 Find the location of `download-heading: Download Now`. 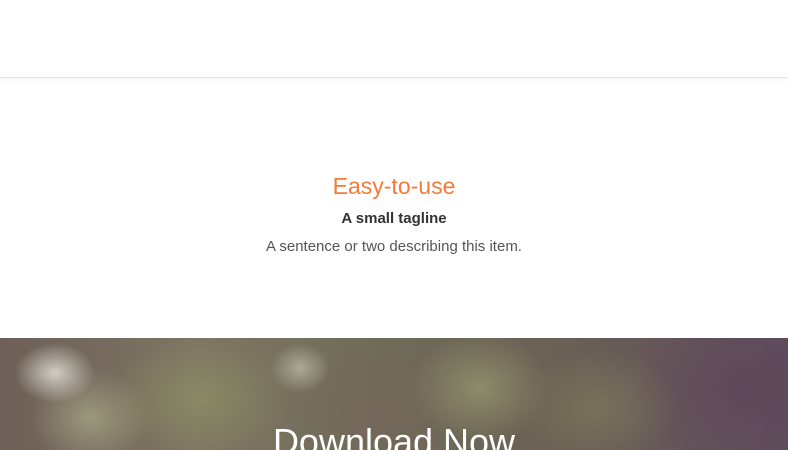

download-heading: Download Now is located at coordinates (394, 435).